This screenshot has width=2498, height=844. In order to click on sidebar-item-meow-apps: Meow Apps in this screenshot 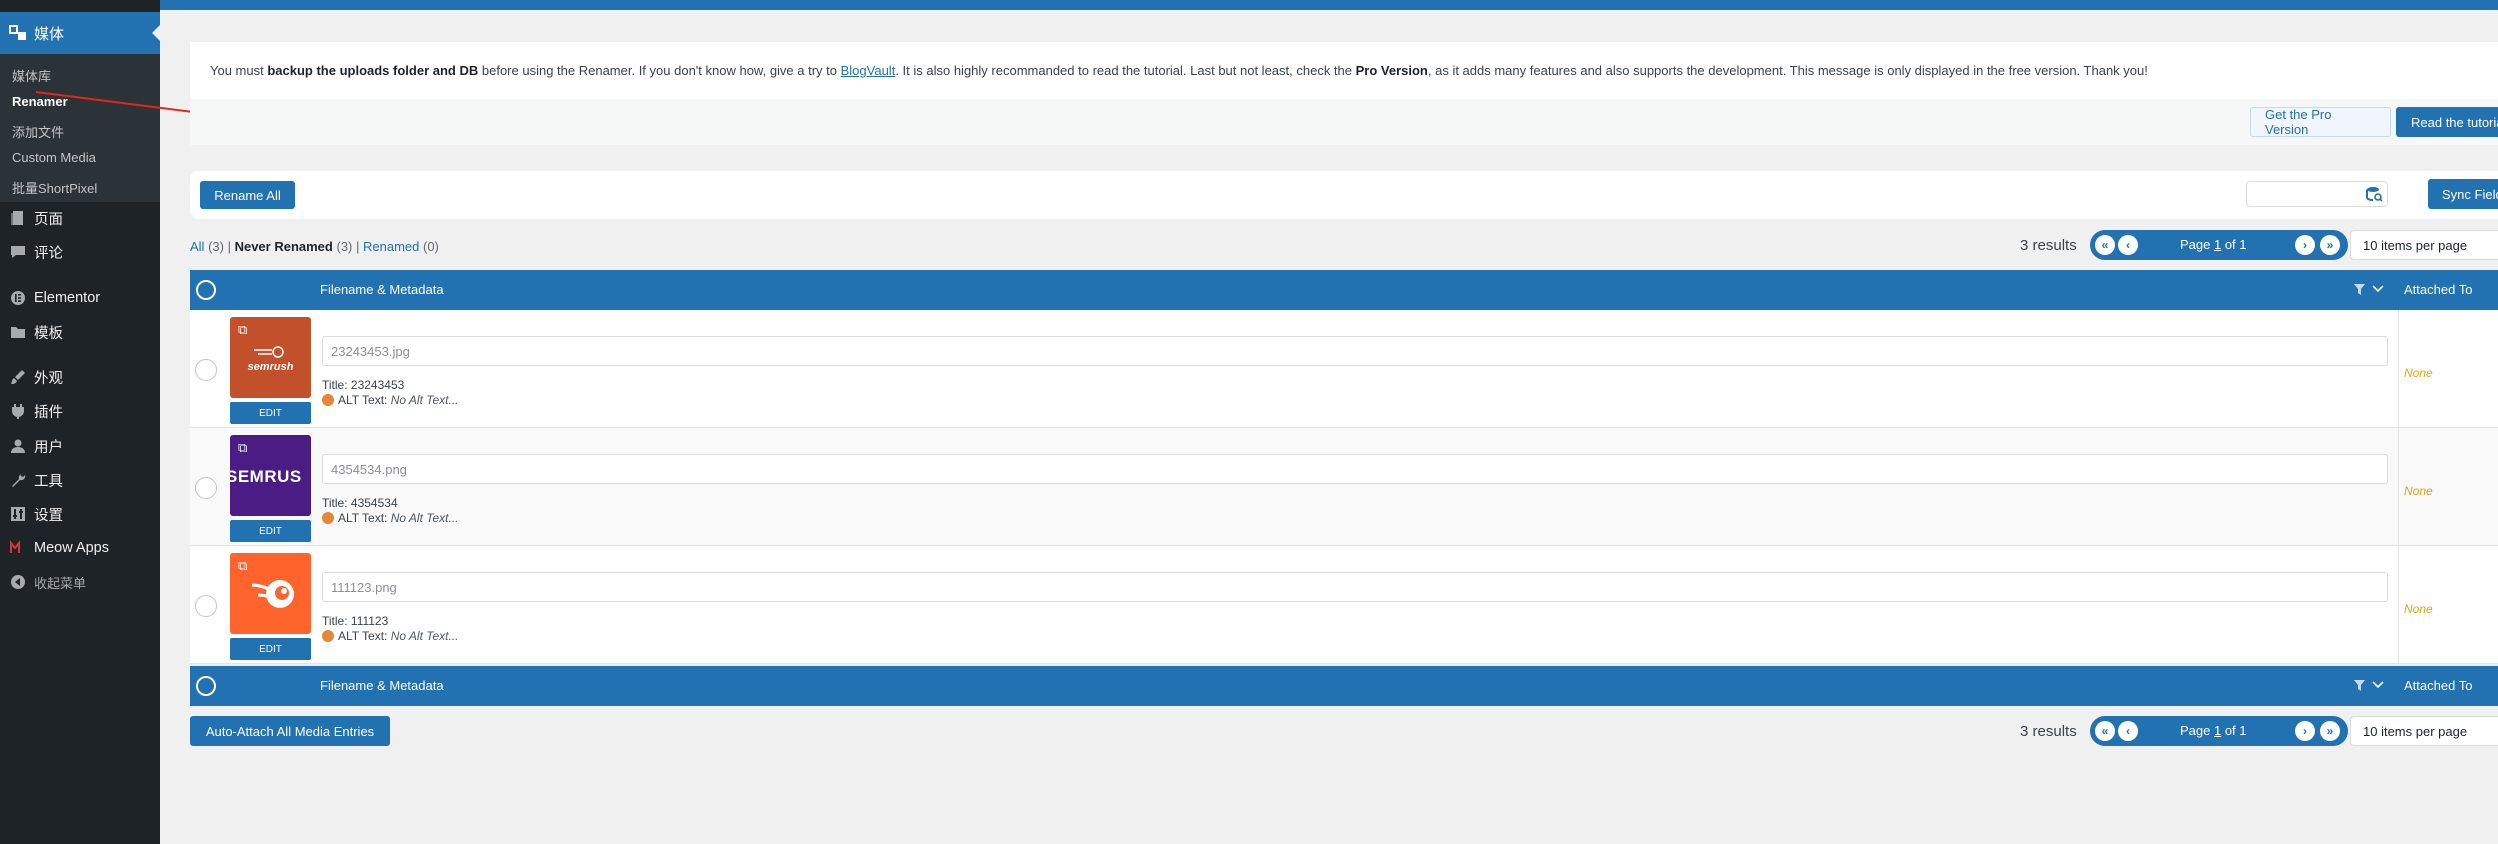, I will do `click(80, 548)`.